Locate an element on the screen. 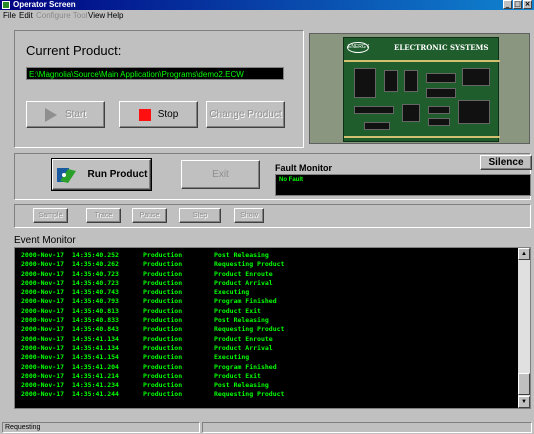 This screenshot has width=534, height=434. toolbar-button-show: Show is located at coordinates (249, 215).